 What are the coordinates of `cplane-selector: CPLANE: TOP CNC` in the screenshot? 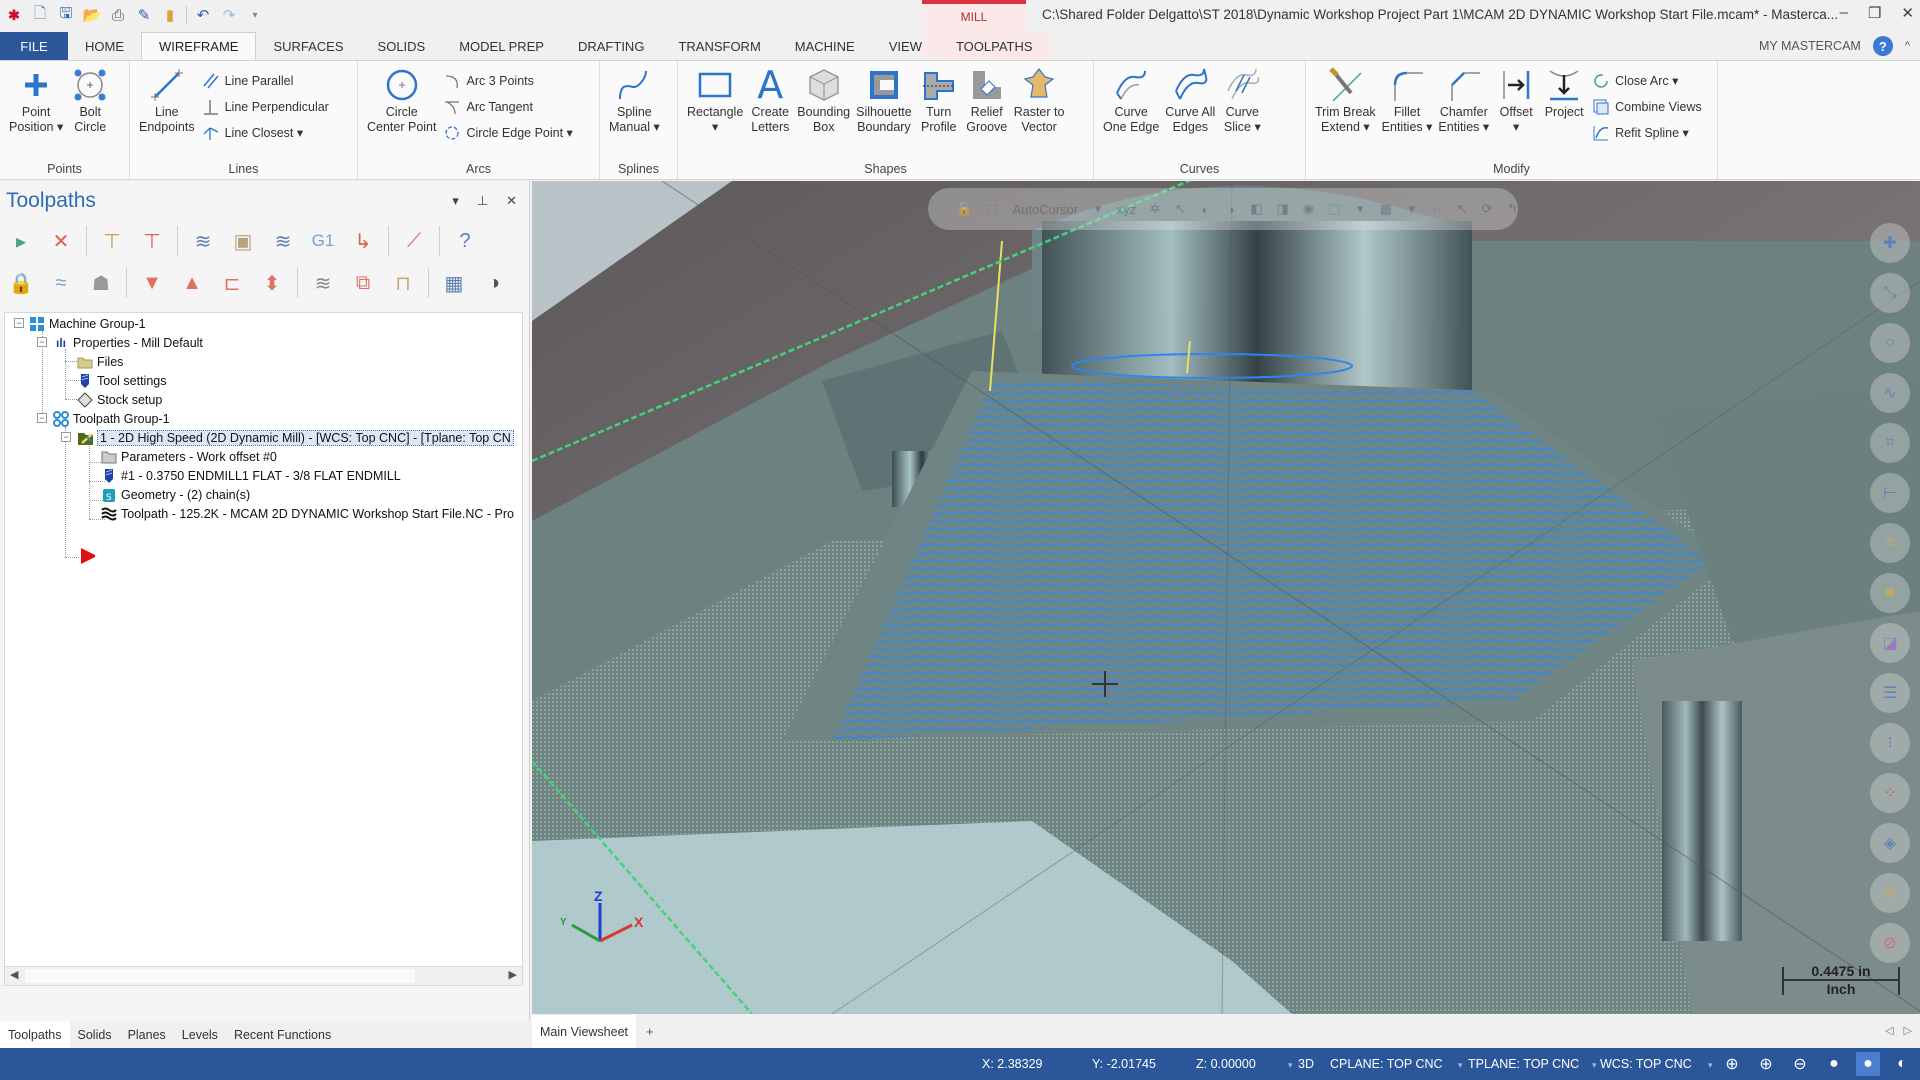 It's located at (1386, 1064).